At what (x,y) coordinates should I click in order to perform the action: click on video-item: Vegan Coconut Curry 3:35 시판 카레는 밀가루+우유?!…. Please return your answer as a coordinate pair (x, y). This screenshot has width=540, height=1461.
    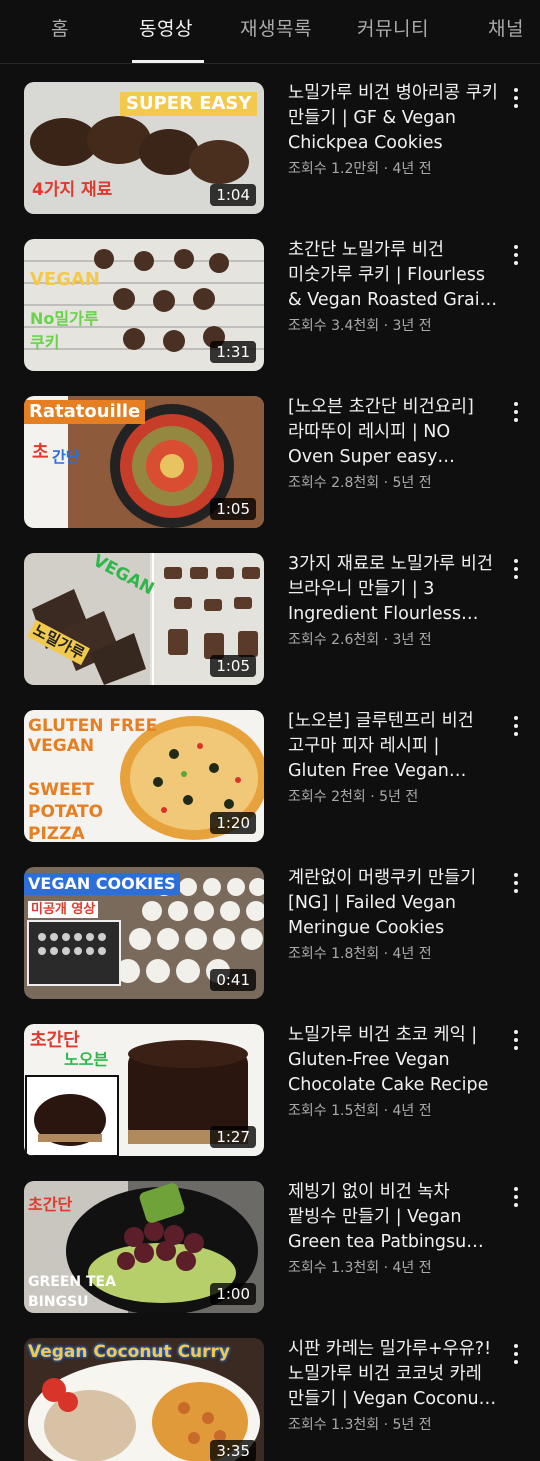
    Looking at the image, I should click on (270, 1390).